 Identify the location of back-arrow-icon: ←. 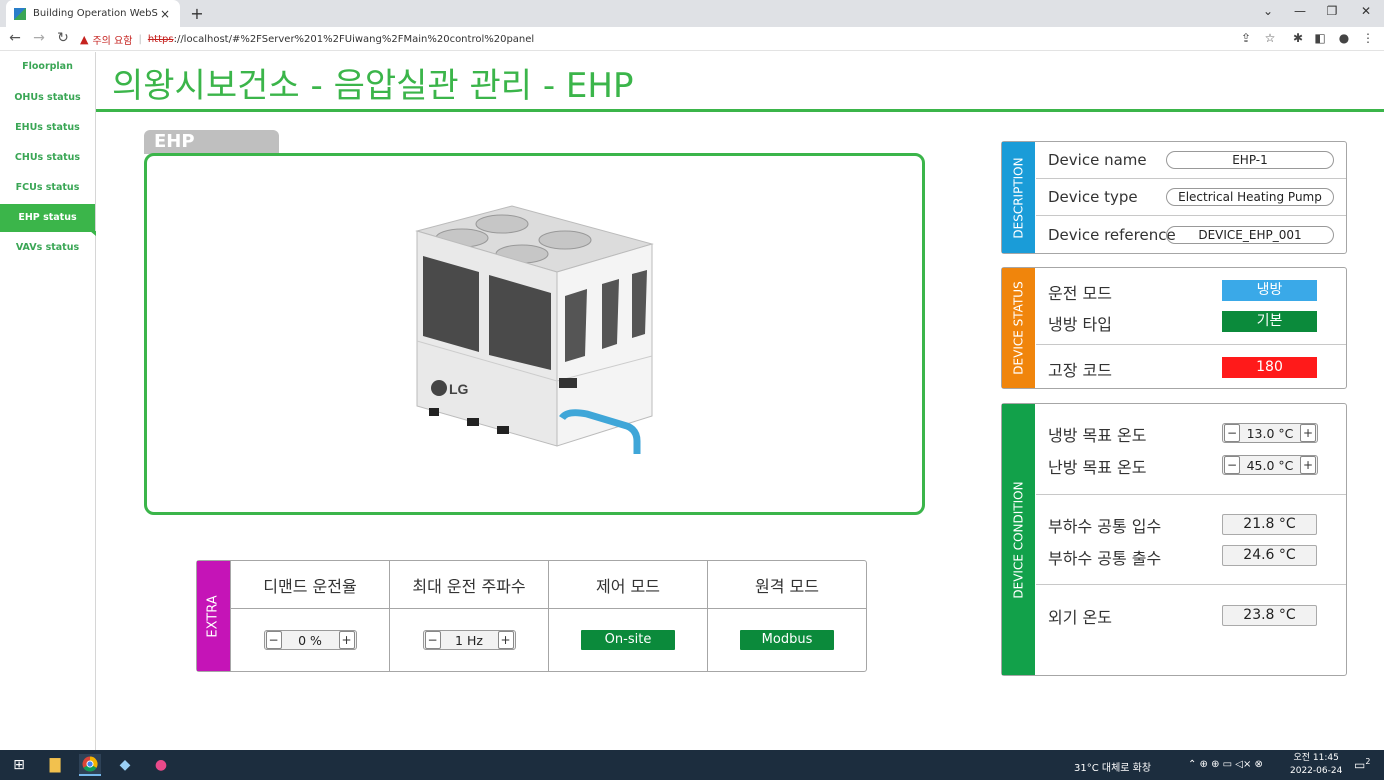
(15, 38).